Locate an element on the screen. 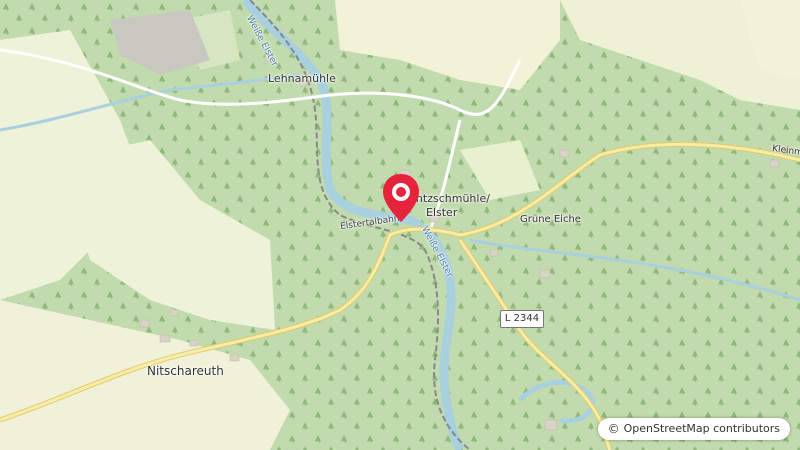 The height and width of the screenshot is (450, 800). place-label-lehnamuehle: Lehnamühle is located at coordinates (302, 78).